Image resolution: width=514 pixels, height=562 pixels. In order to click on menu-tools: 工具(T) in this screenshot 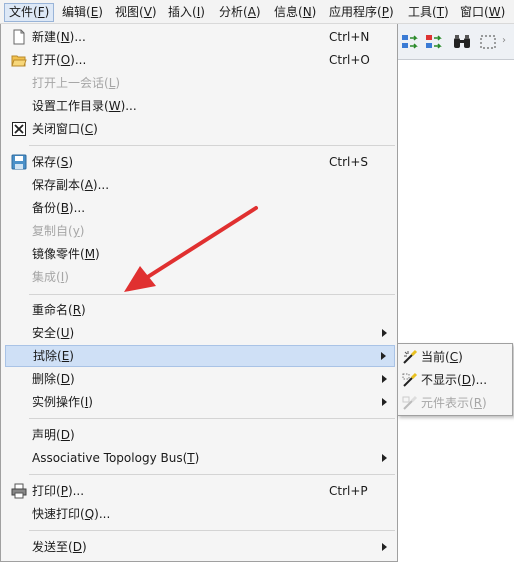, I will do `click(428, 12)`.